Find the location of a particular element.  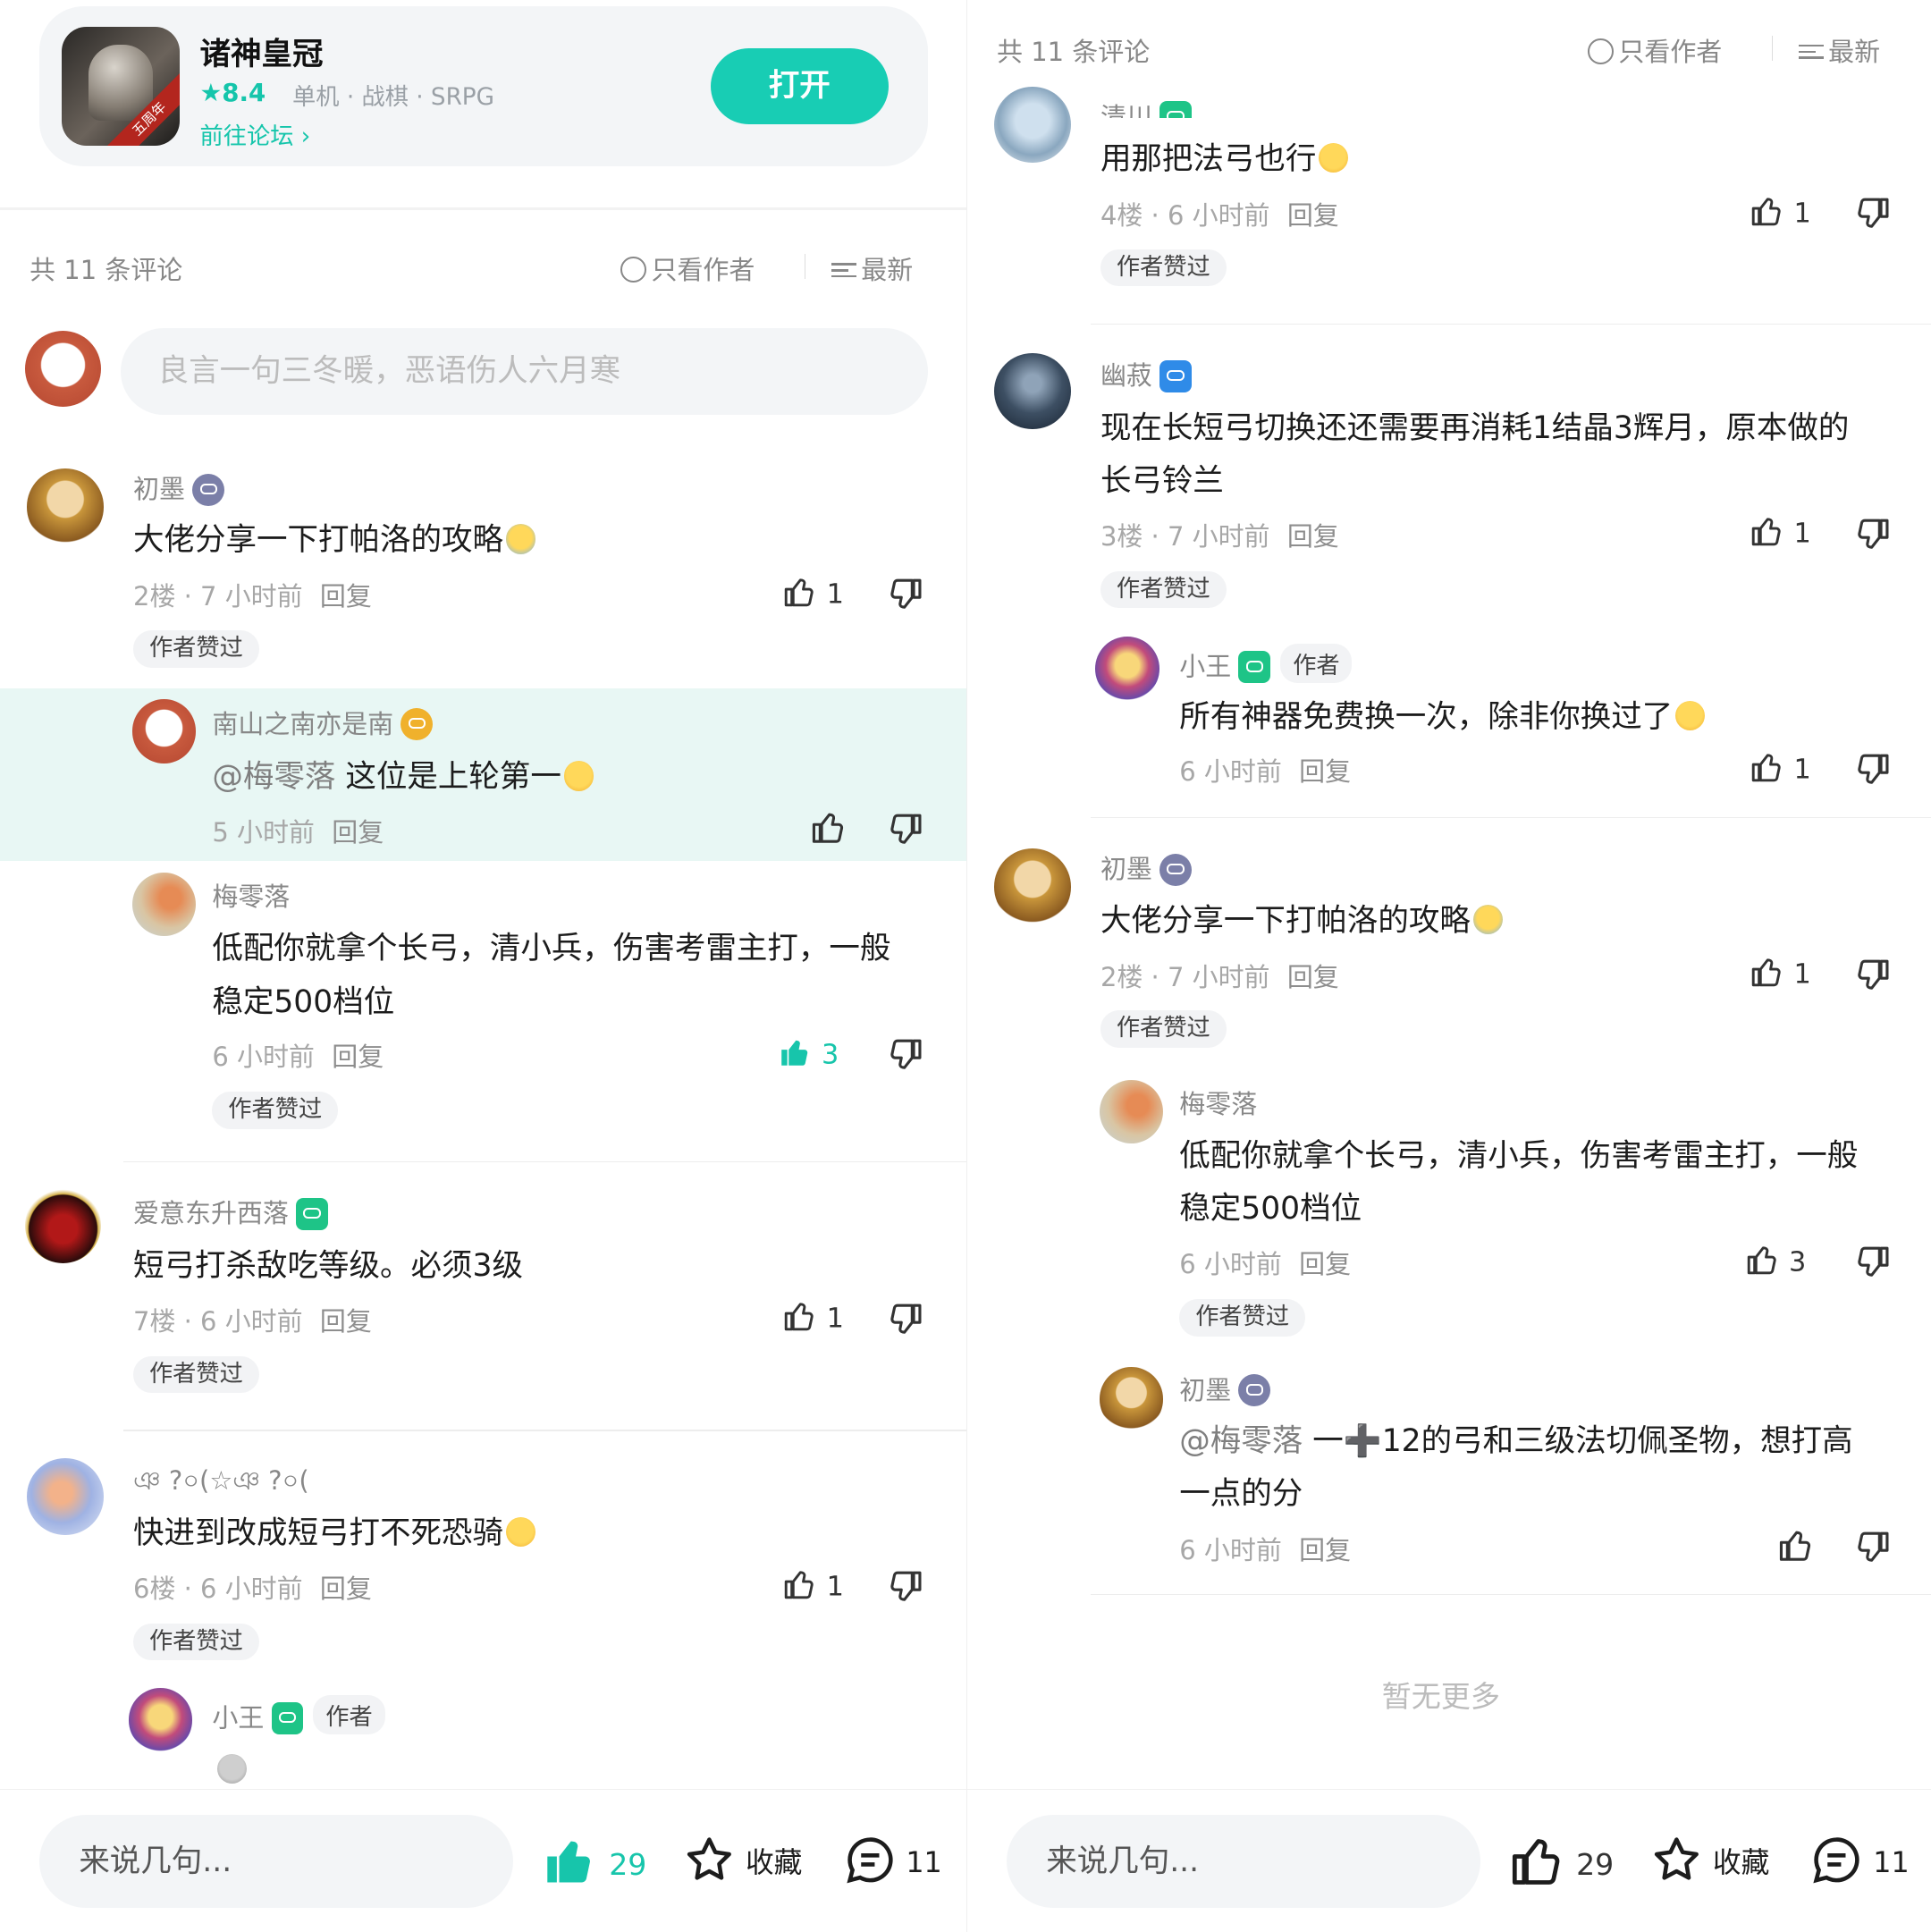

reply-author: 初墨 is located at coordinates (1225, 1388).